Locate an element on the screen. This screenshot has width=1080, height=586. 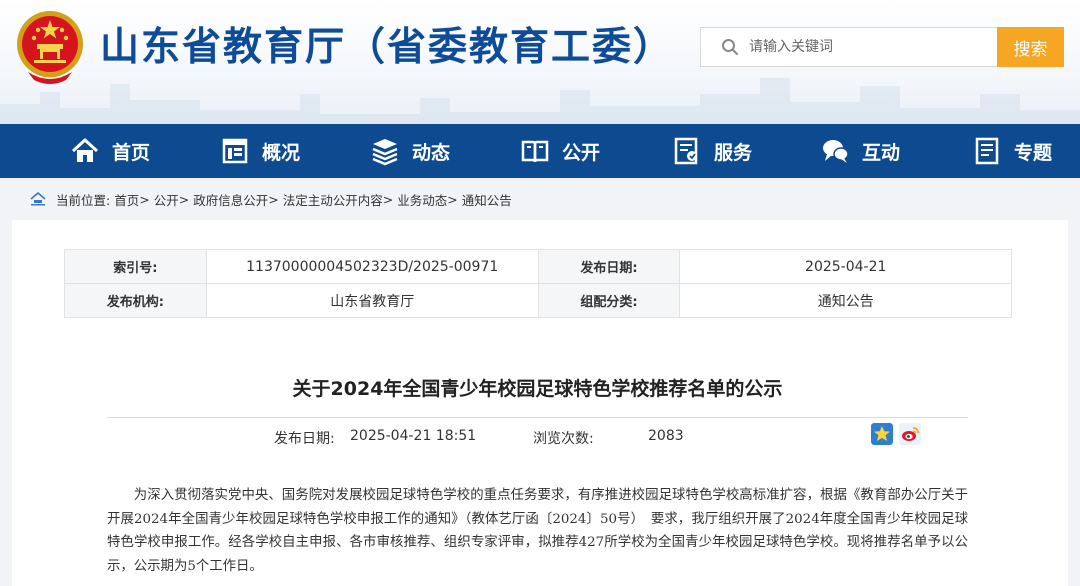
nav-label: 公开 is located at coordinates (581, 152).